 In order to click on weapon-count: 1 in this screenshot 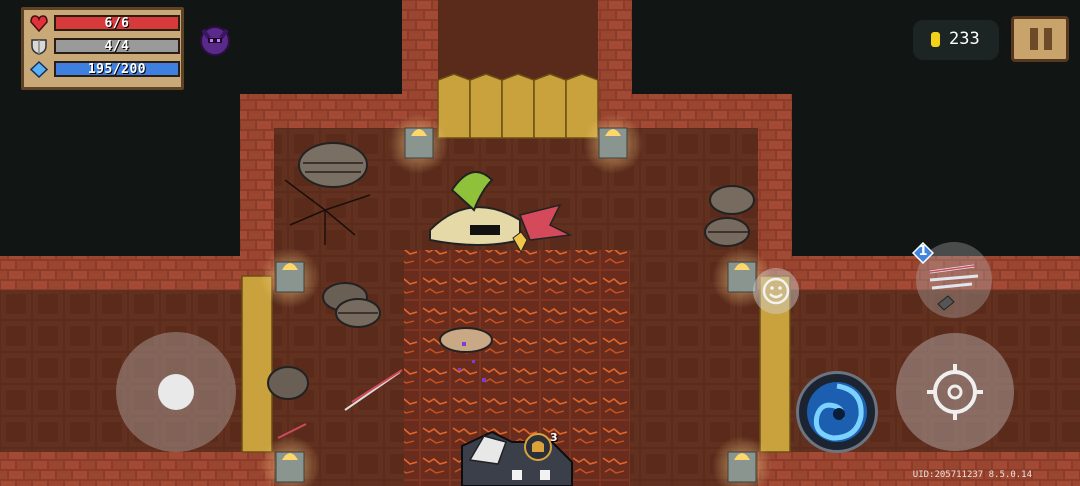, I will do `click(923, 251)`.